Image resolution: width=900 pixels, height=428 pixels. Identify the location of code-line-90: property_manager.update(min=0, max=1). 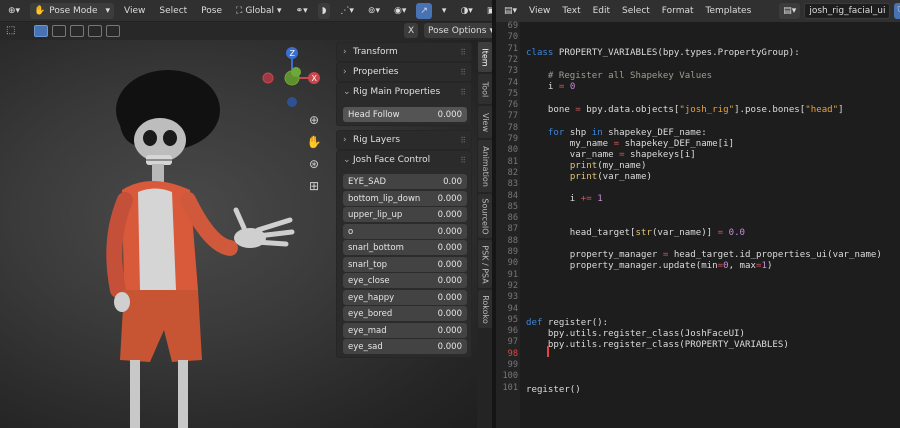
(649, 266).